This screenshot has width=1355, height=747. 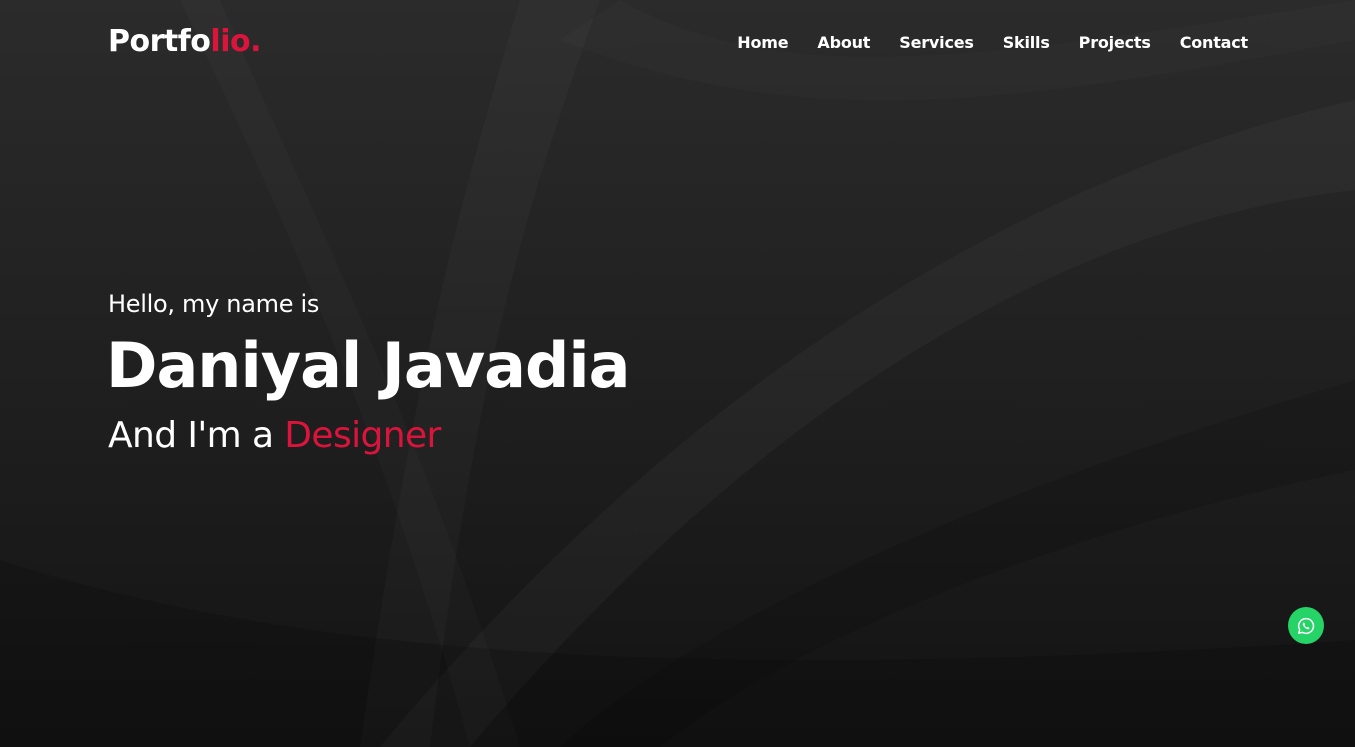 I want to click on hero-role: And I'm a Designer, so click(x=274, y=436).